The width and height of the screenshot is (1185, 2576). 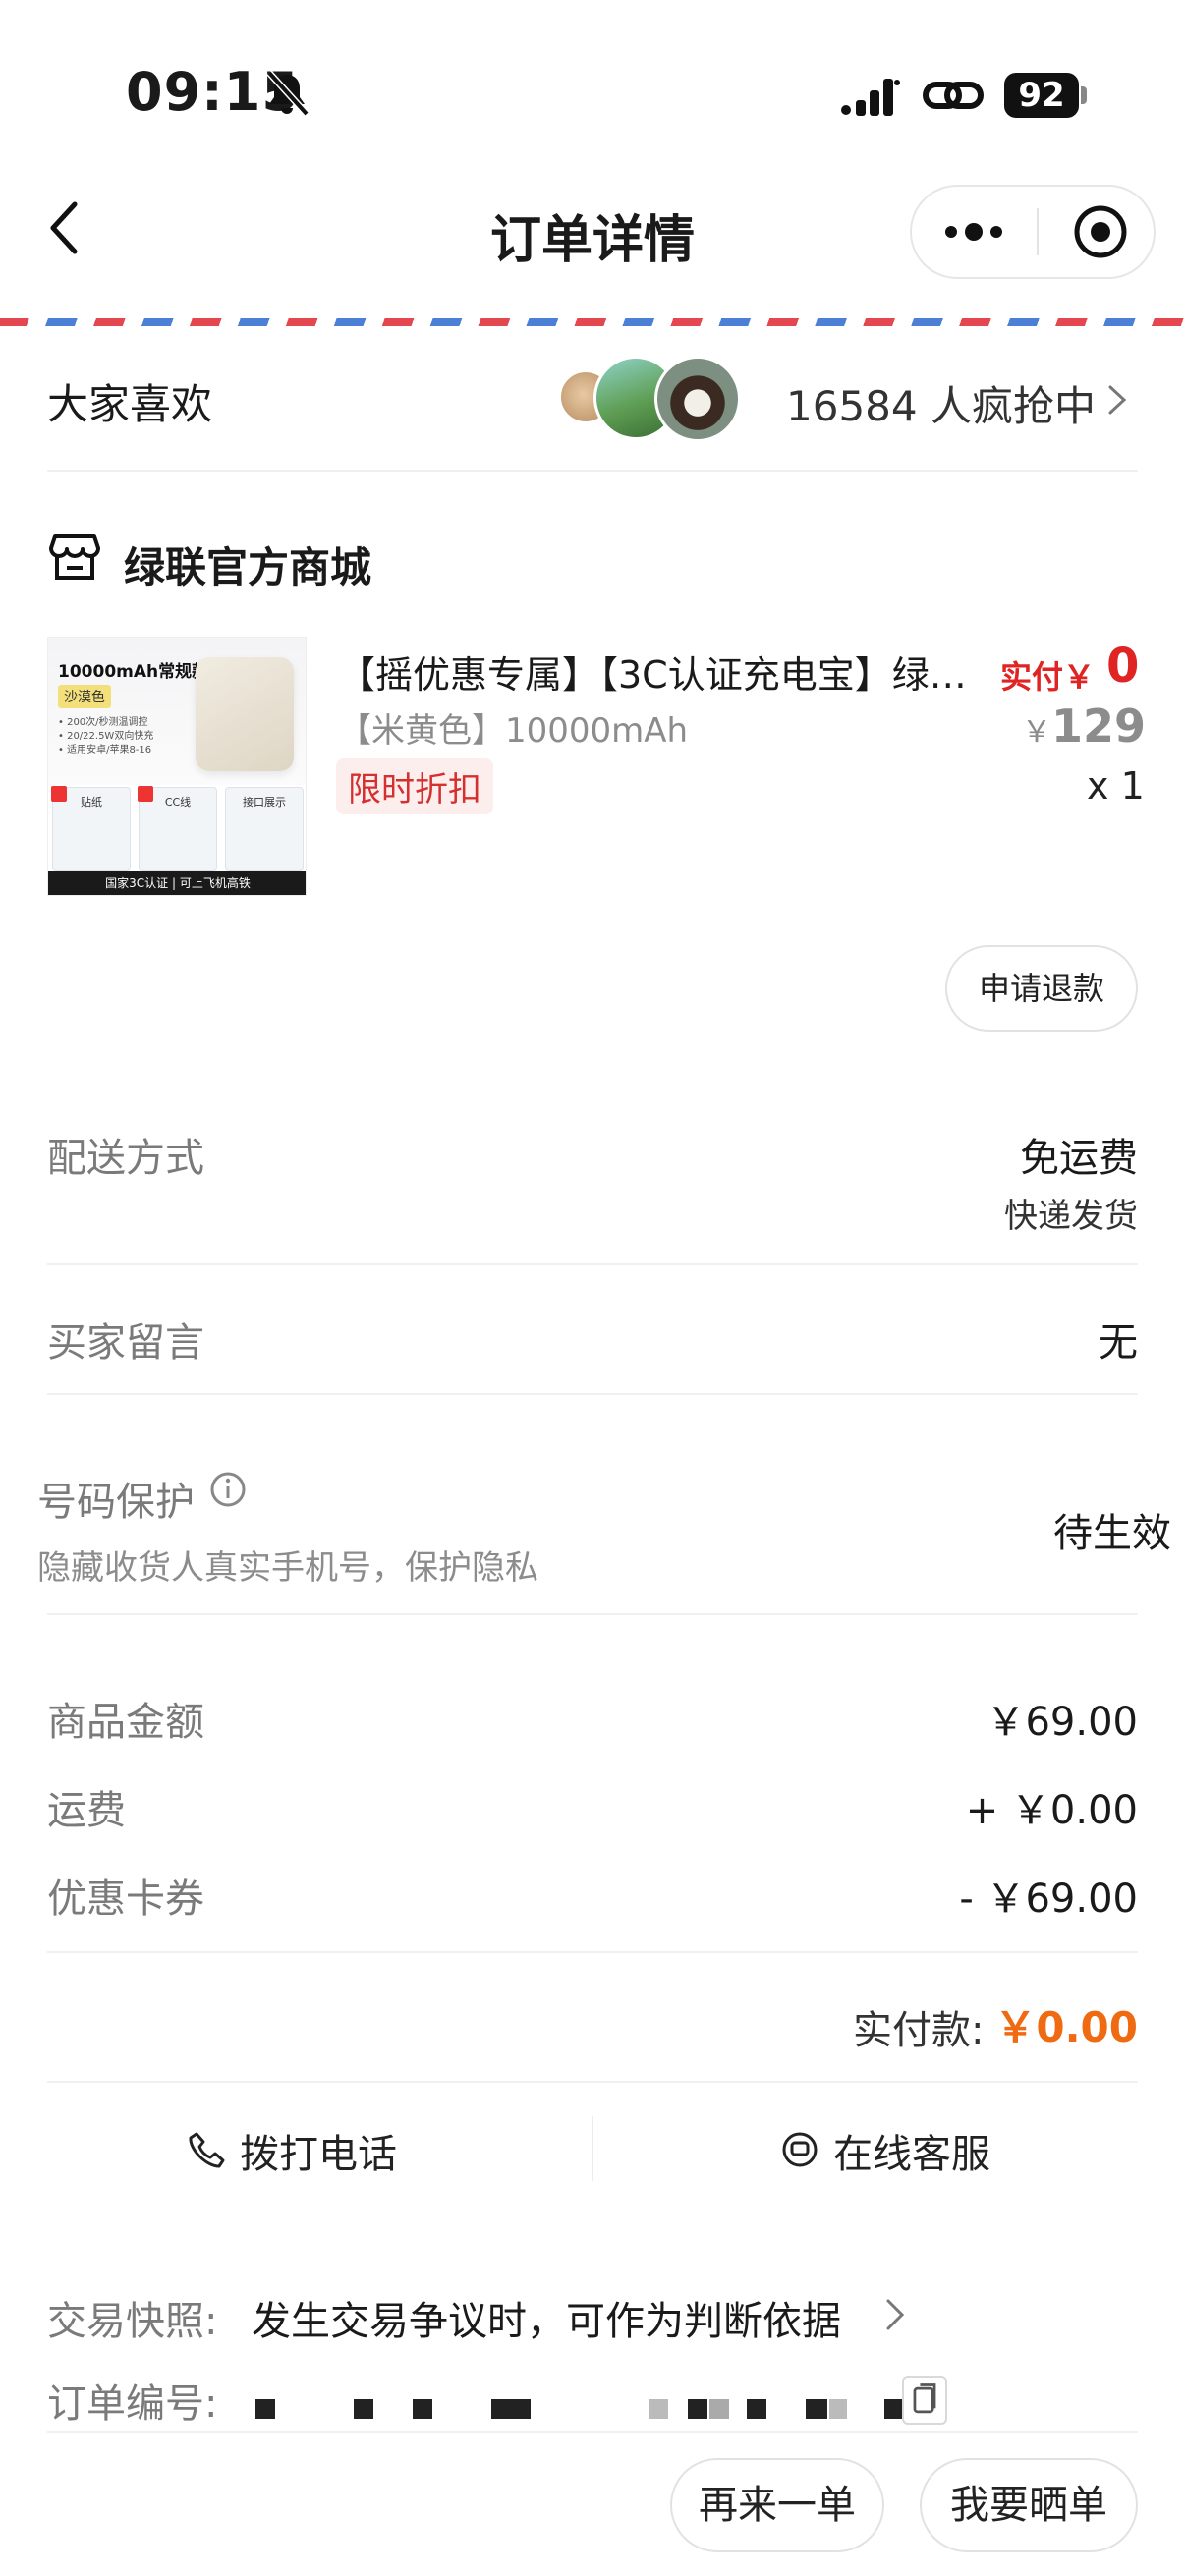 What do you see at coordinates (126, 1343) in the screenshot?
I see `buyer-message-label: 买家留言` at bounding box center [126, 1343].